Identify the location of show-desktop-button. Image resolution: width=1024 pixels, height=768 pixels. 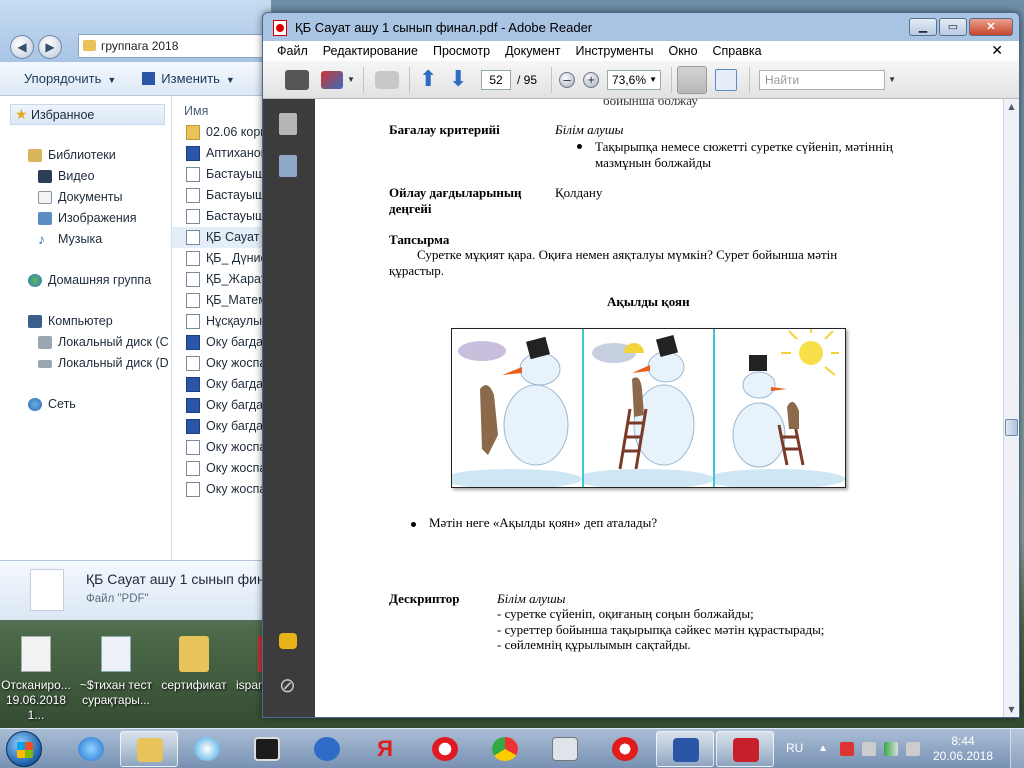
(1017, 748).